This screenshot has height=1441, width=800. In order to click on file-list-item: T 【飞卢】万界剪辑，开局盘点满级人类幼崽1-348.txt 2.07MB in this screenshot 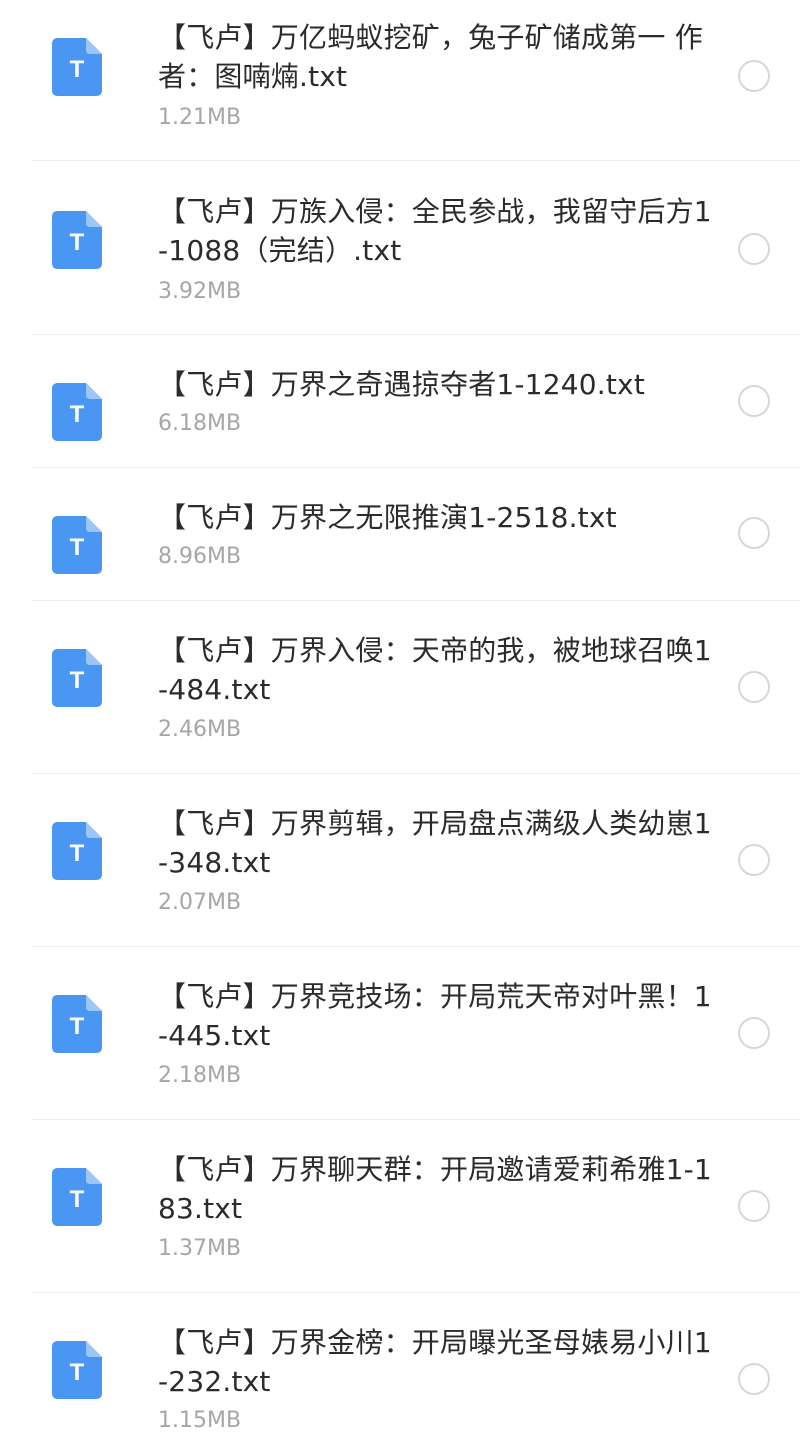, I will do `click(400, 860)`.